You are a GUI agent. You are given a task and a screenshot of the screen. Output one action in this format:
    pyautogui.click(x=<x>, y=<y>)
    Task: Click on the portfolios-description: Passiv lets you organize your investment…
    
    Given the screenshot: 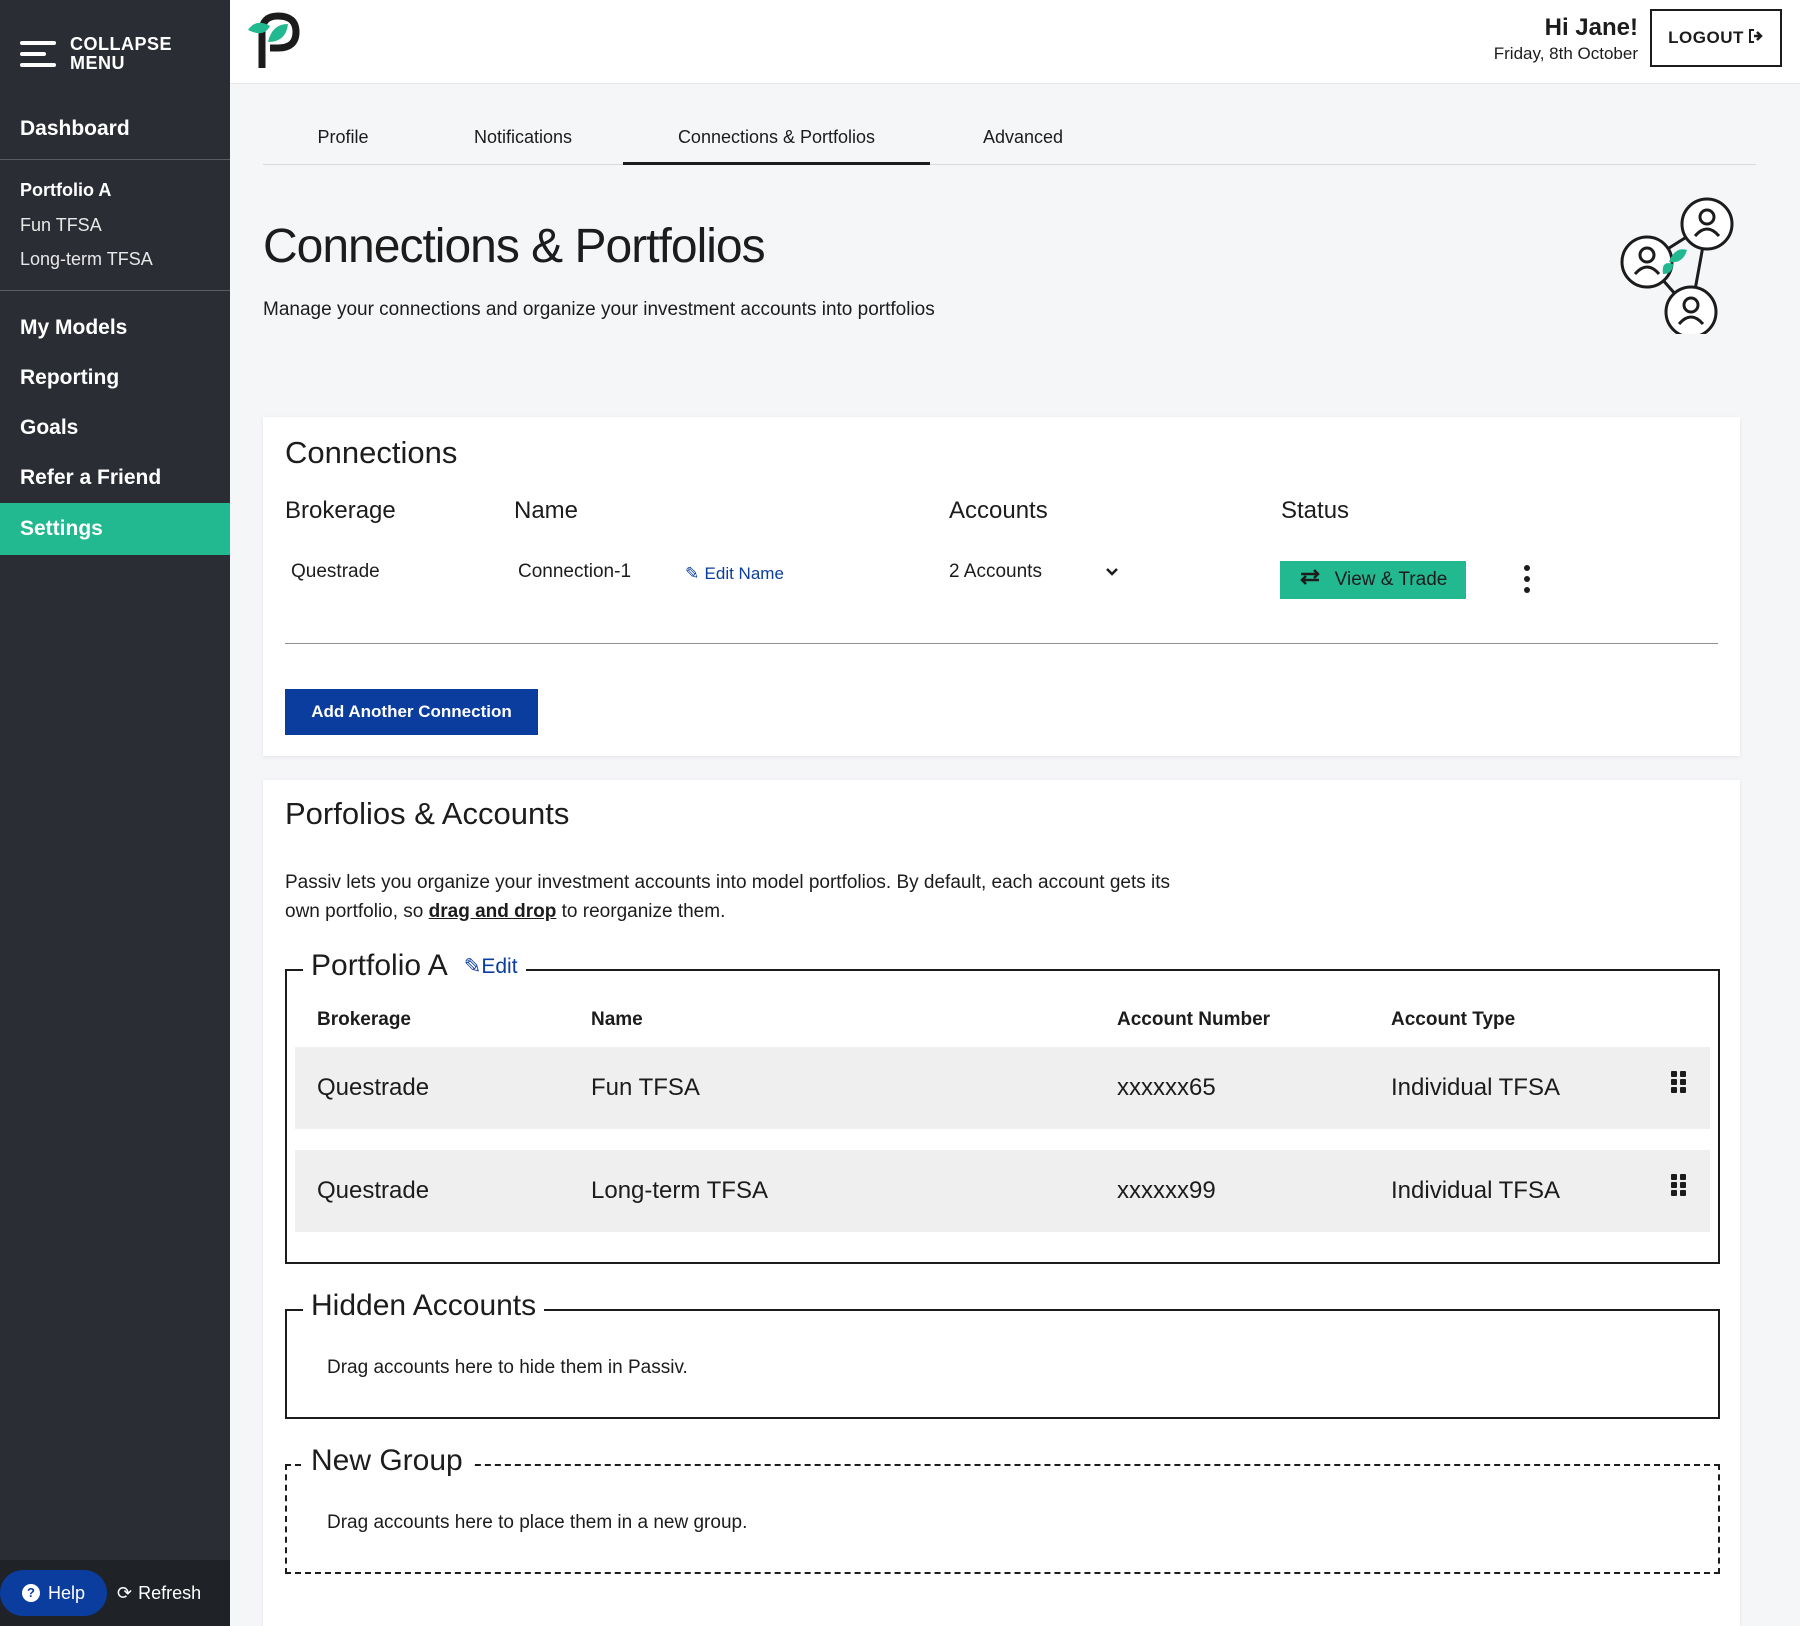 What is the action you would take?
    pyautogui.click(x=735, y=897)
    